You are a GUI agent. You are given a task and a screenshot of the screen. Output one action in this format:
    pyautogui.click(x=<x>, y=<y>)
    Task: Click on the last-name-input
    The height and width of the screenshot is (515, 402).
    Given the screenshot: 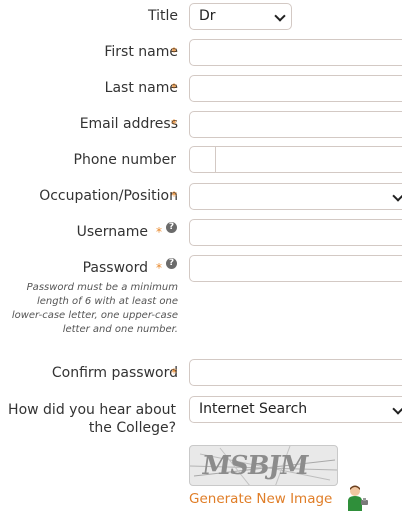 What is the action you would take?
    pyautogui.click(x=295, y=88)
    